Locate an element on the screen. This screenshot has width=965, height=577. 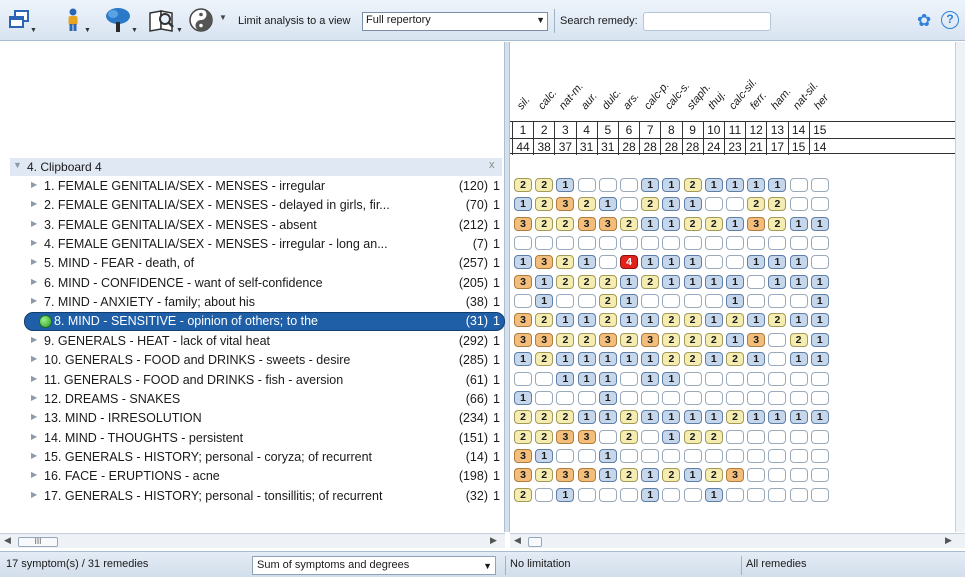
tree-dropdown-arrow: ▼ is located at coordinates (134, 30).